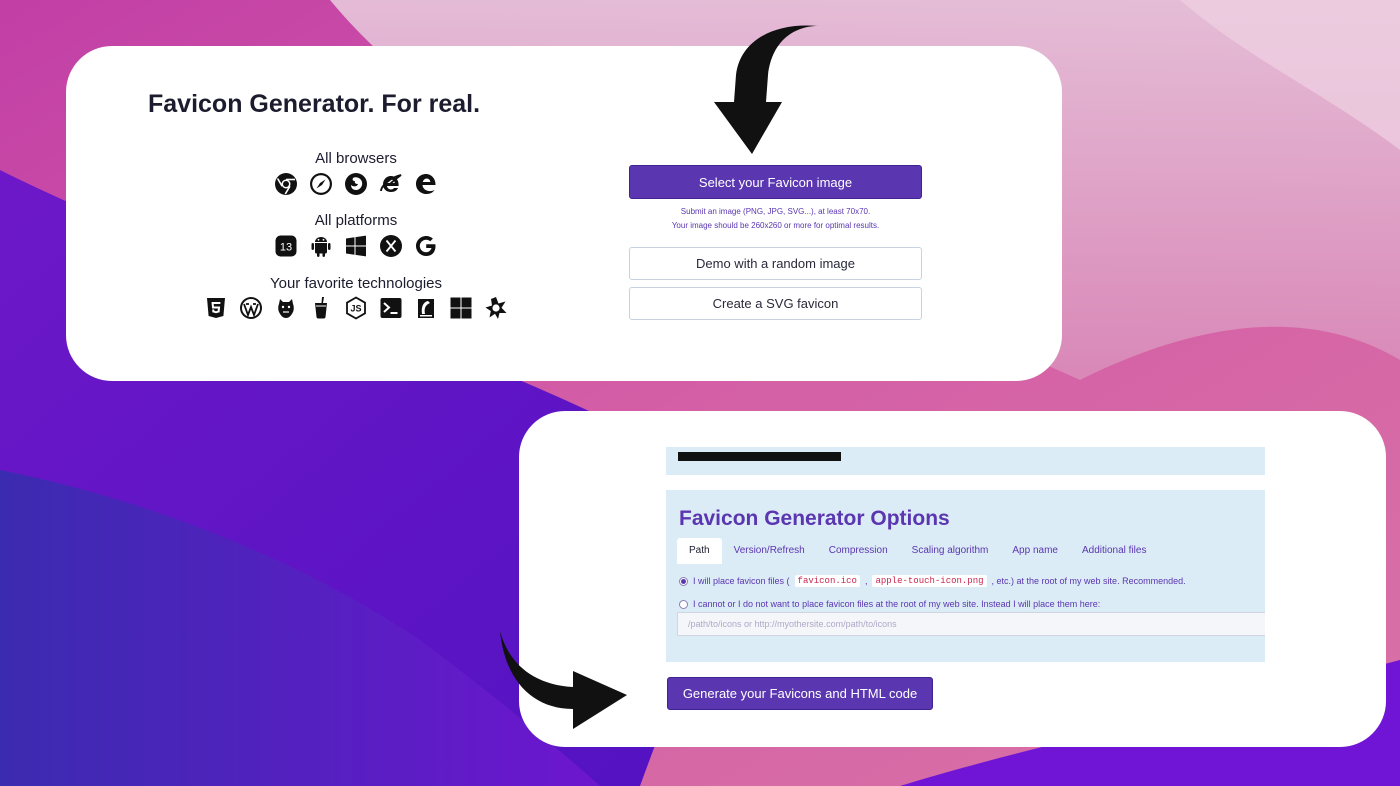 The height and width of the screenshot is (786, 1400). What do you see at coordinates (775, 303) in the screenshot?
I see `create-svg-favicon-button: Create a SVG favicon` at bounding box center [775, 303].